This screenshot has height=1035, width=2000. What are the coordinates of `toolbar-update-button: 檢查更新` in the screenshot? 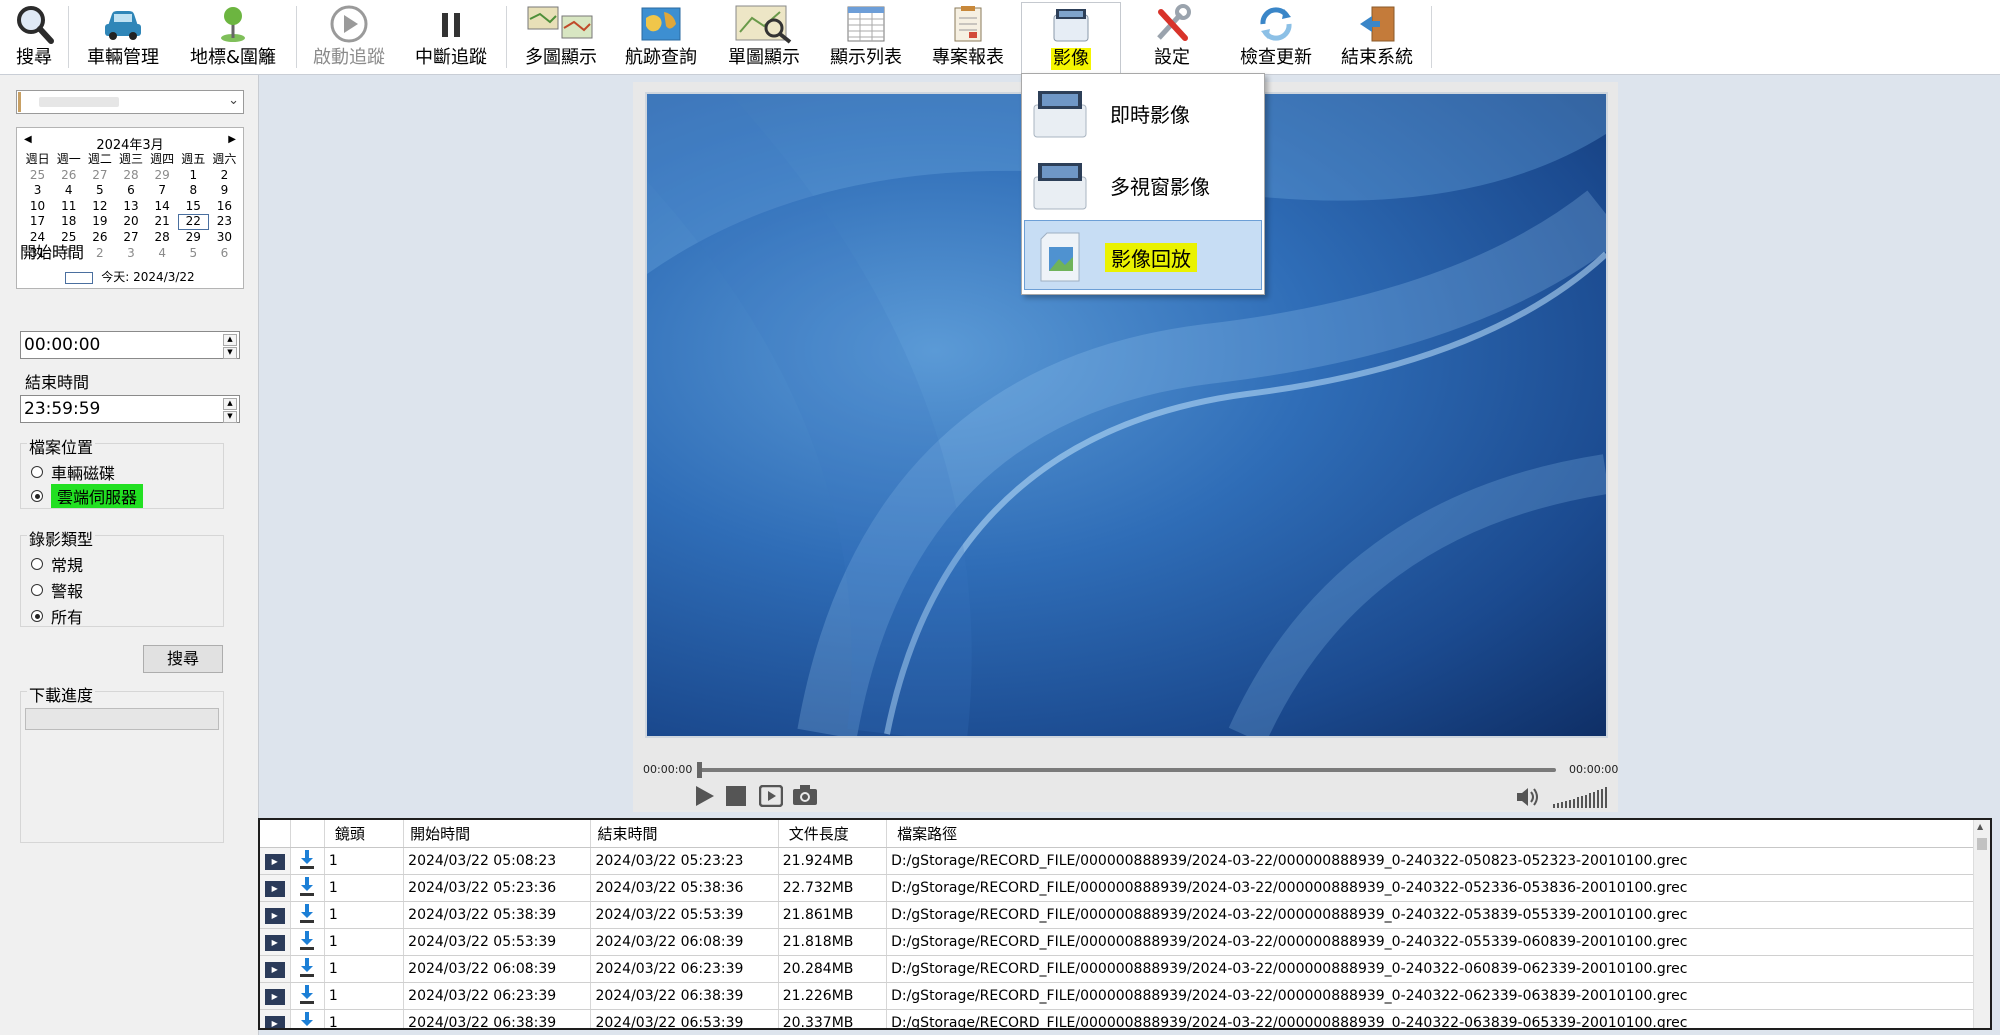 It's located at (1276, 37).